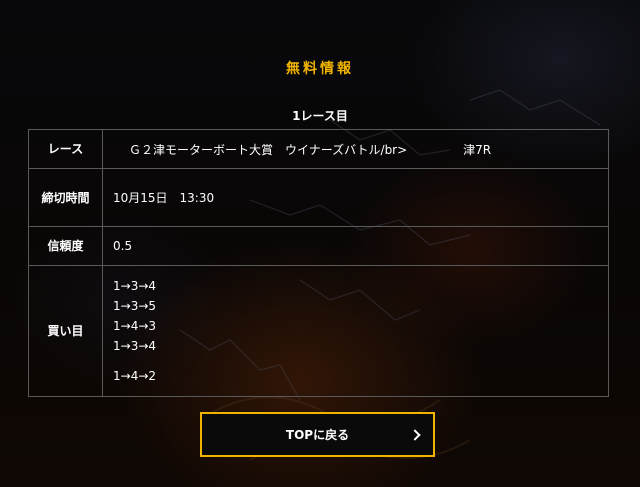 This screenshot has width=640, height=487. What do you see at coordinates (135, 376) in the screenshot?
I see `bet-item: 1→4→2` at bounding box center [135, 376].